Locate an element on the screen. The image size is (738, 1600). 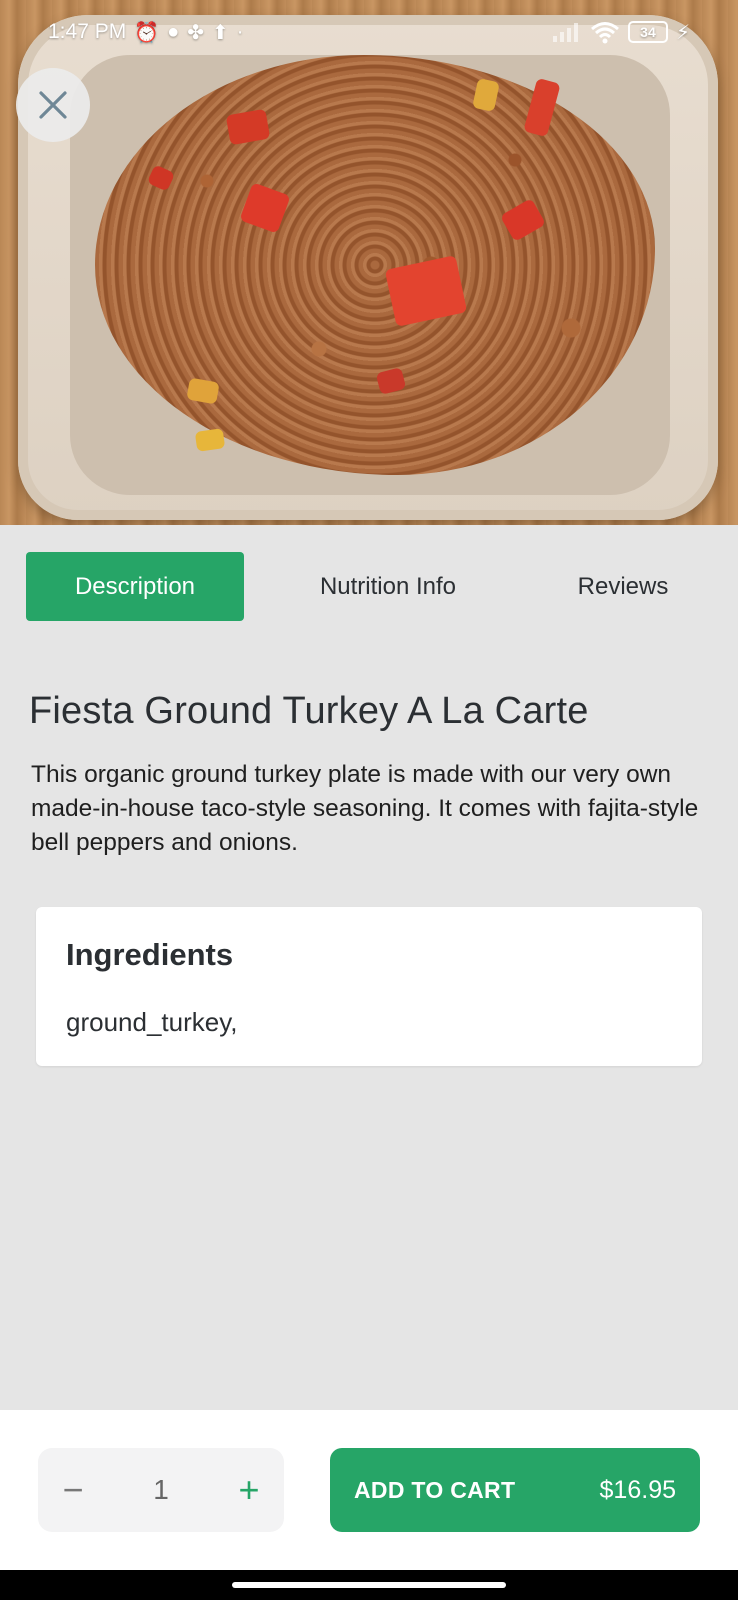
price-label: $16.95 is located at coordinates (637, 1489).